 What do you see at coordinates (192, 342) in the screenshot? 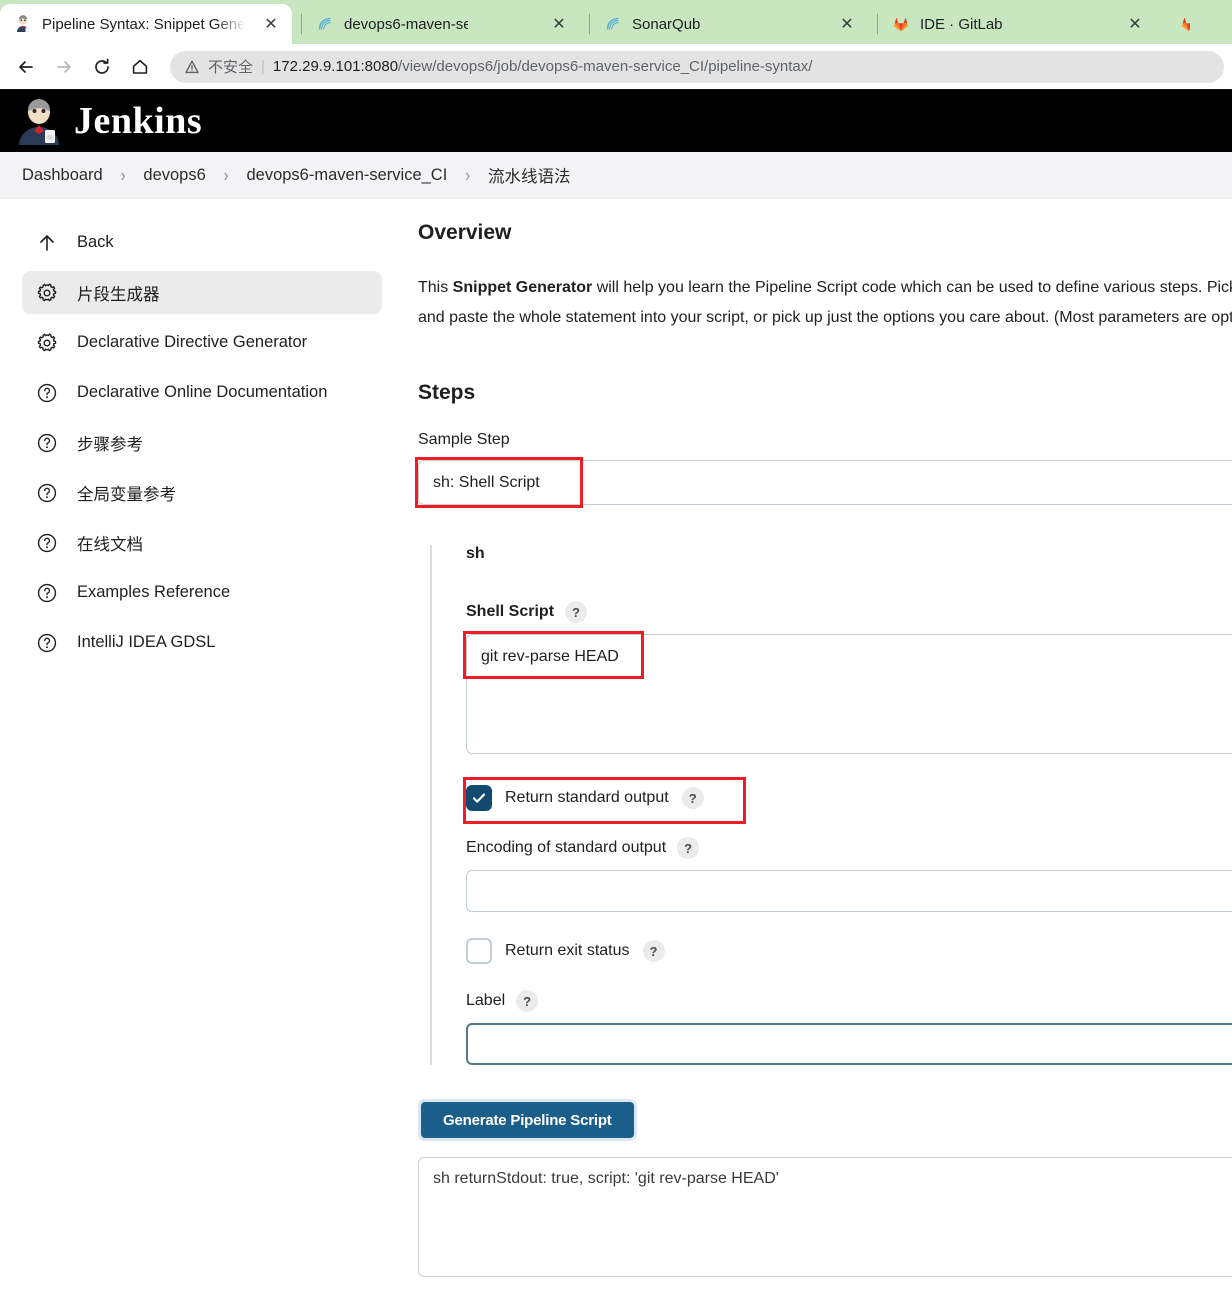
I see `sidebar-item-label: Declarative Directive Generator` at bounding box center [192, 342].